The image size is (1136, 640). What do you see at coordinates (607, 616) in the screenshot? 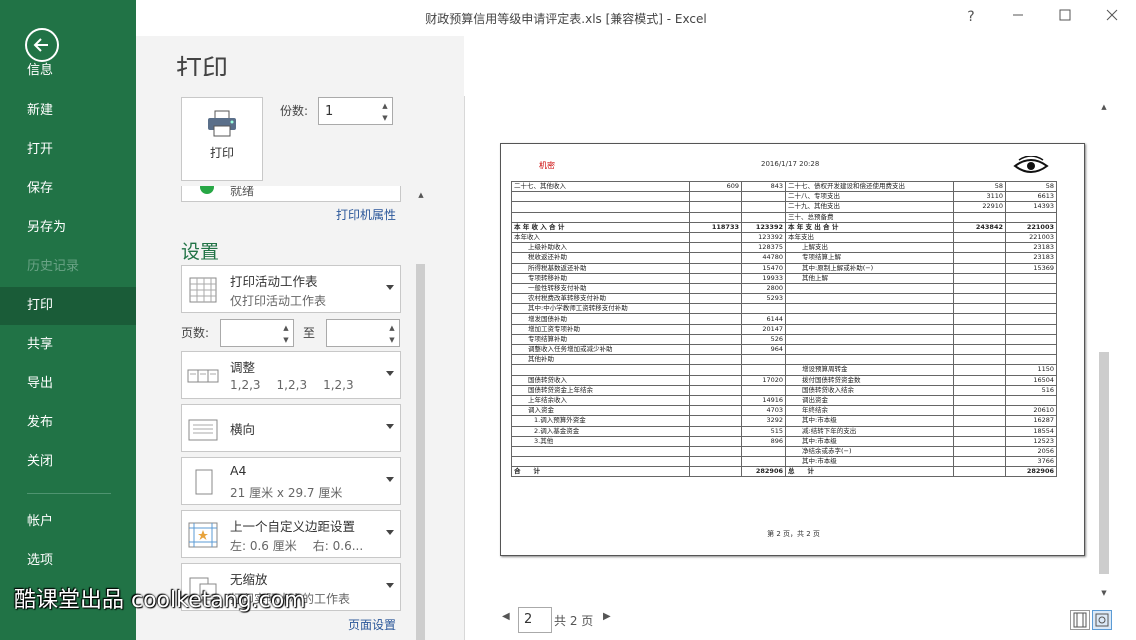
I see `next-page-icon: ▶` at bounding box center [607, 616].